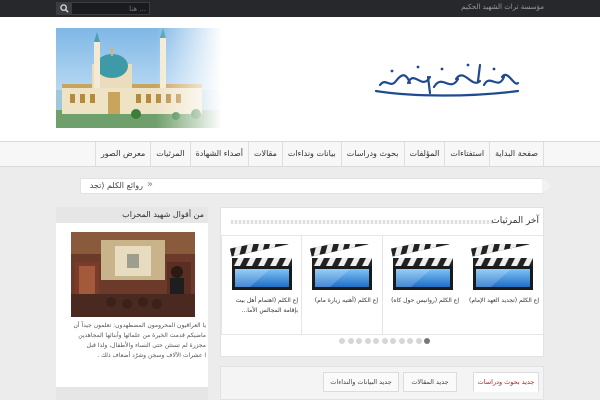  What do you see at coordinates (311, 154) in the screenshot?
I see `nav-item-statements: بيانات ونداءات` at bounding box center [311, 154].